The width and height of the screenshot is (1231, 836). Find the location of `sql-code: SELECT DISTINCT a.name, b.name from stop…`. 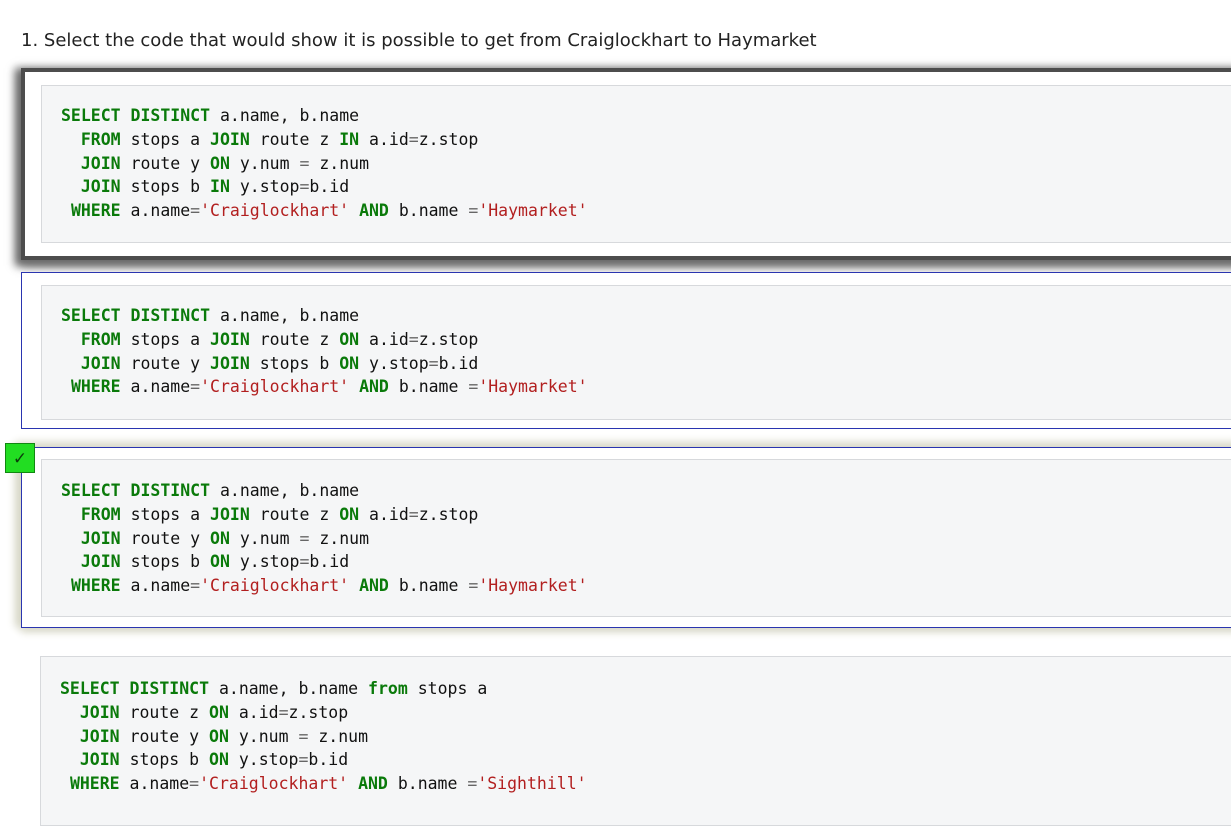

sql-code: SELECT DISTINCT a.name, b.name from stop… is located at coordinates (323, 736).